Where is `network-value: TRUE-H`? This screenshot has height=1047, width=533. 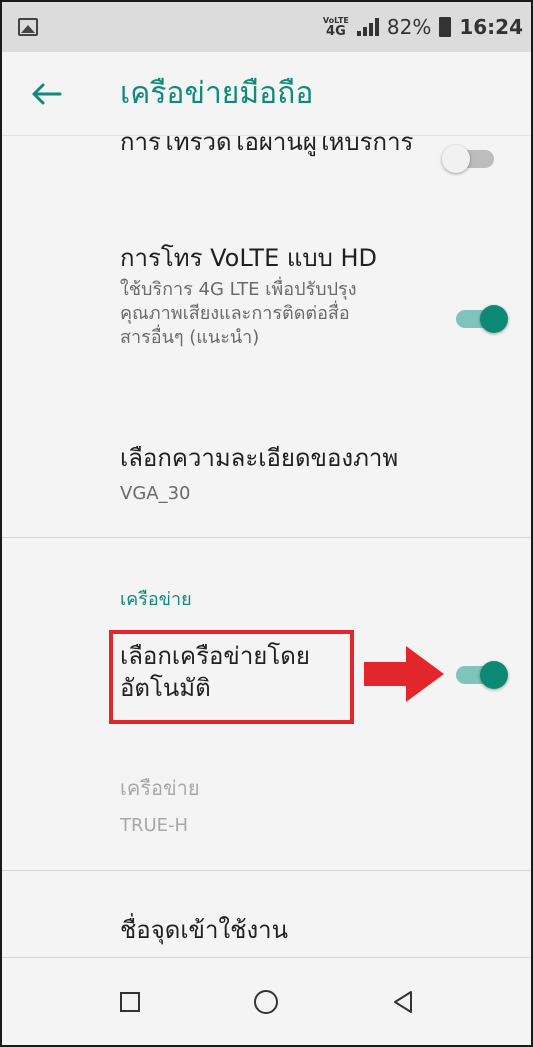
network-value: TRUE-H is located at coordinates (154, 825).